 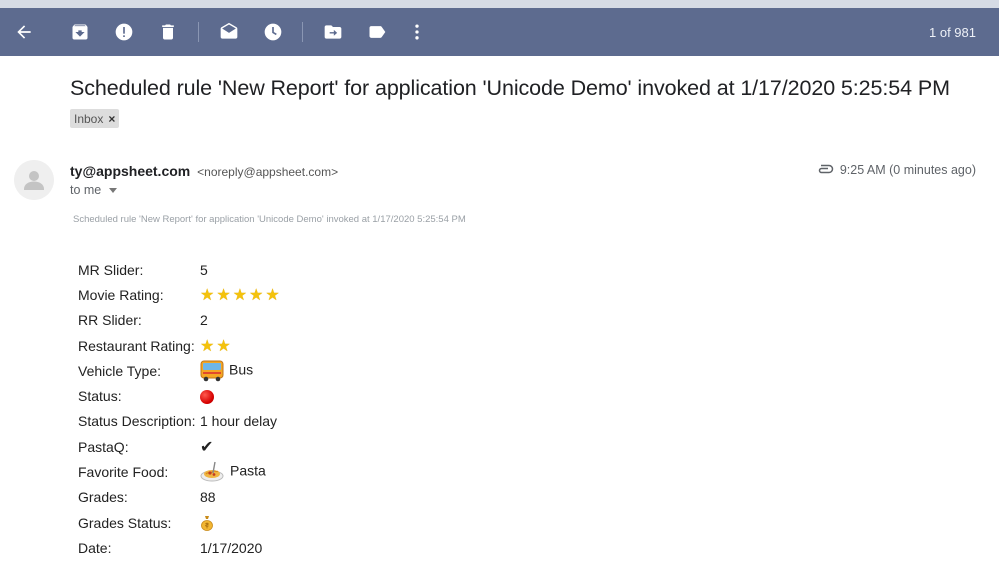 I want to click on field-label: Restaurant Rating:, so click(x=136, y=345).